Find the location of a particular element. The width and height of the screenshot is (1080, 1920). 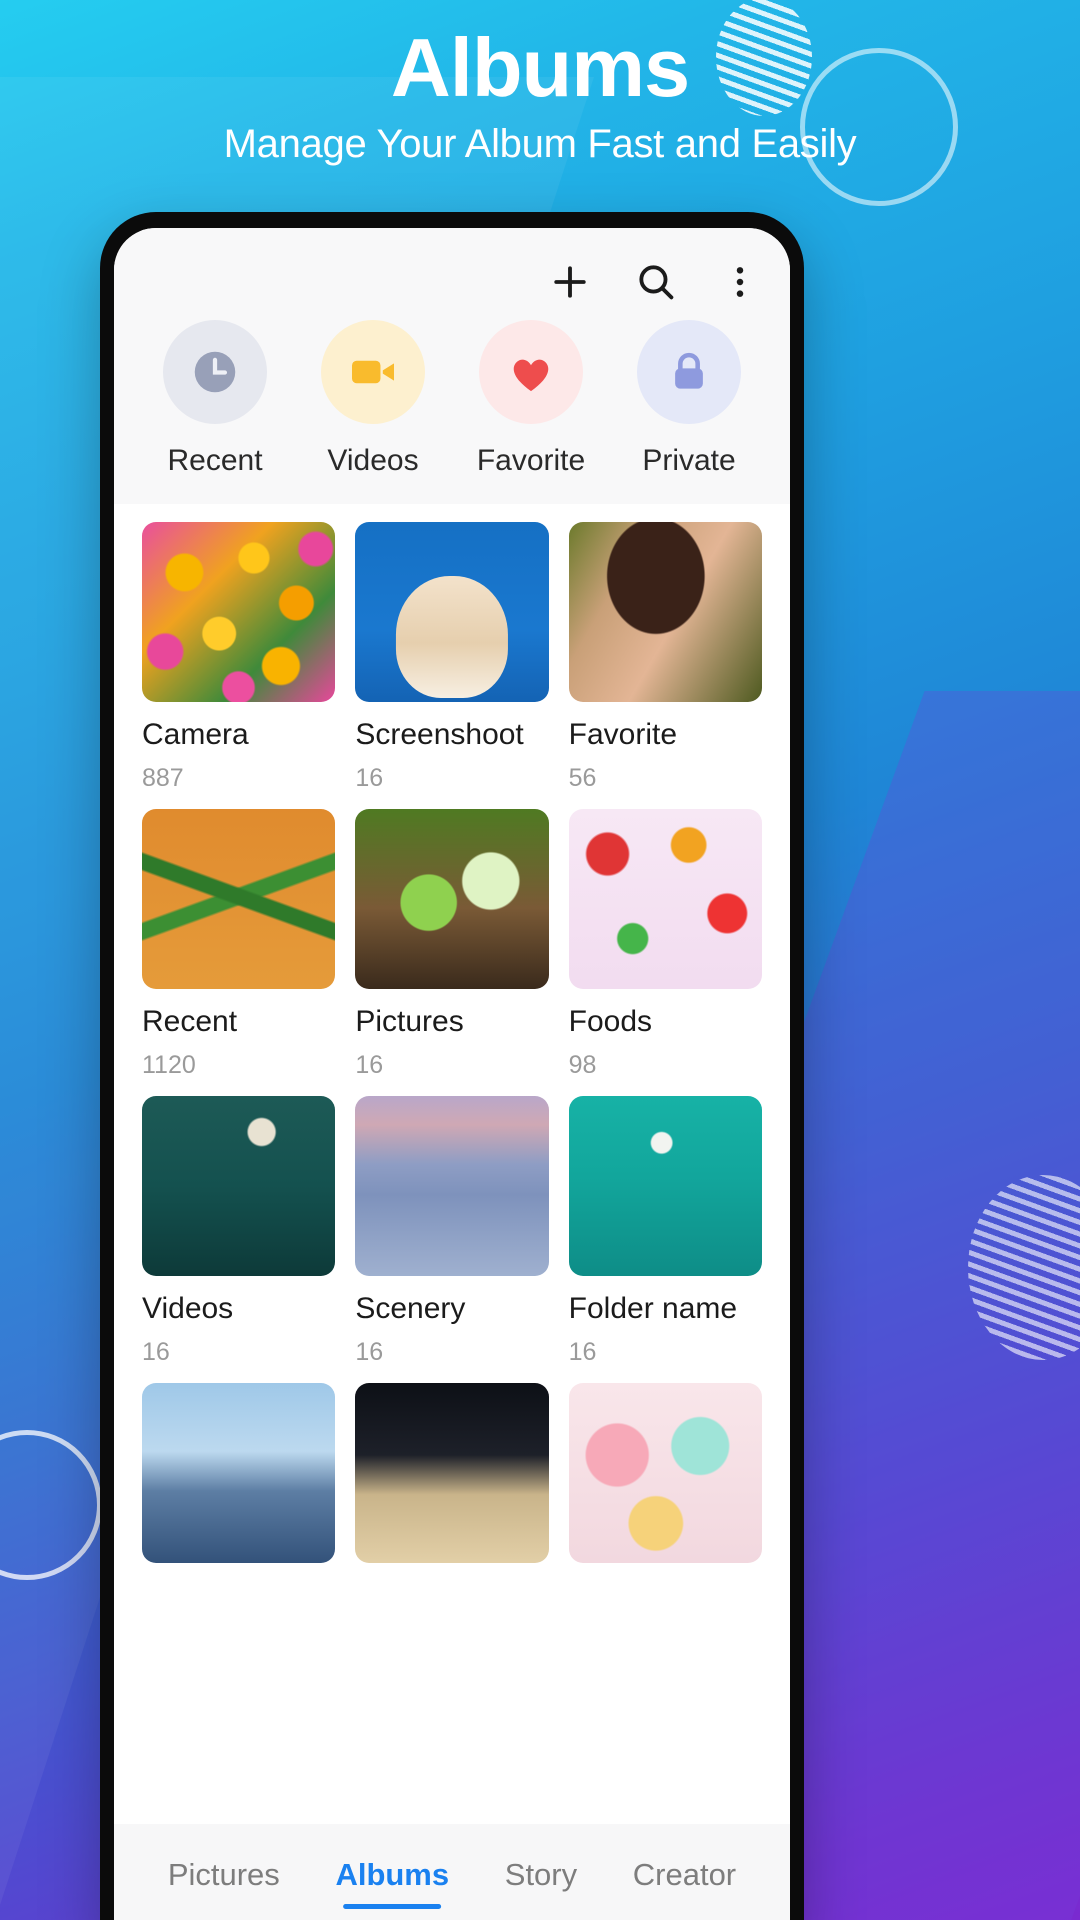

album-item: Folder name 16 is located at coordinates (665, 1231).